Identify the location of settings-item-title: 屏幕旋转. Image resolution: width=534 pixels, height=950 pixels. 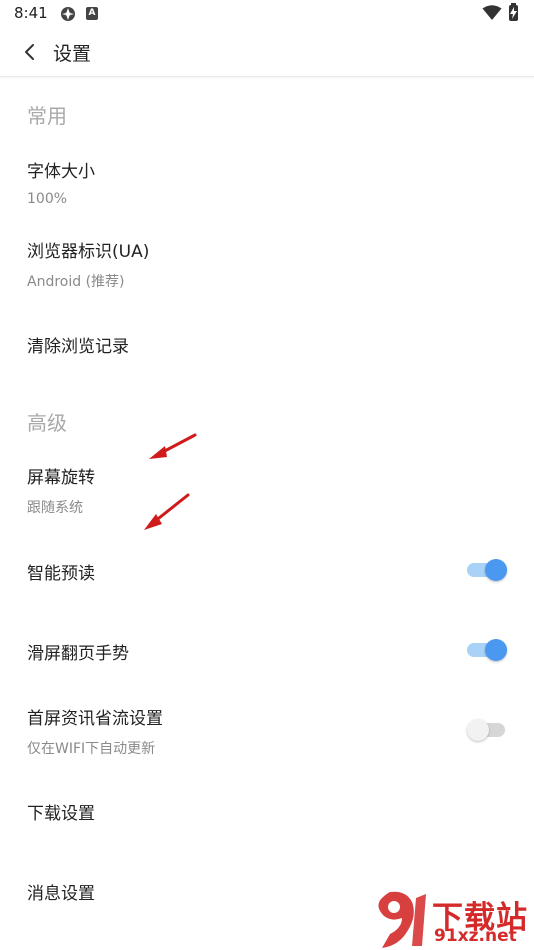
(61, 478).